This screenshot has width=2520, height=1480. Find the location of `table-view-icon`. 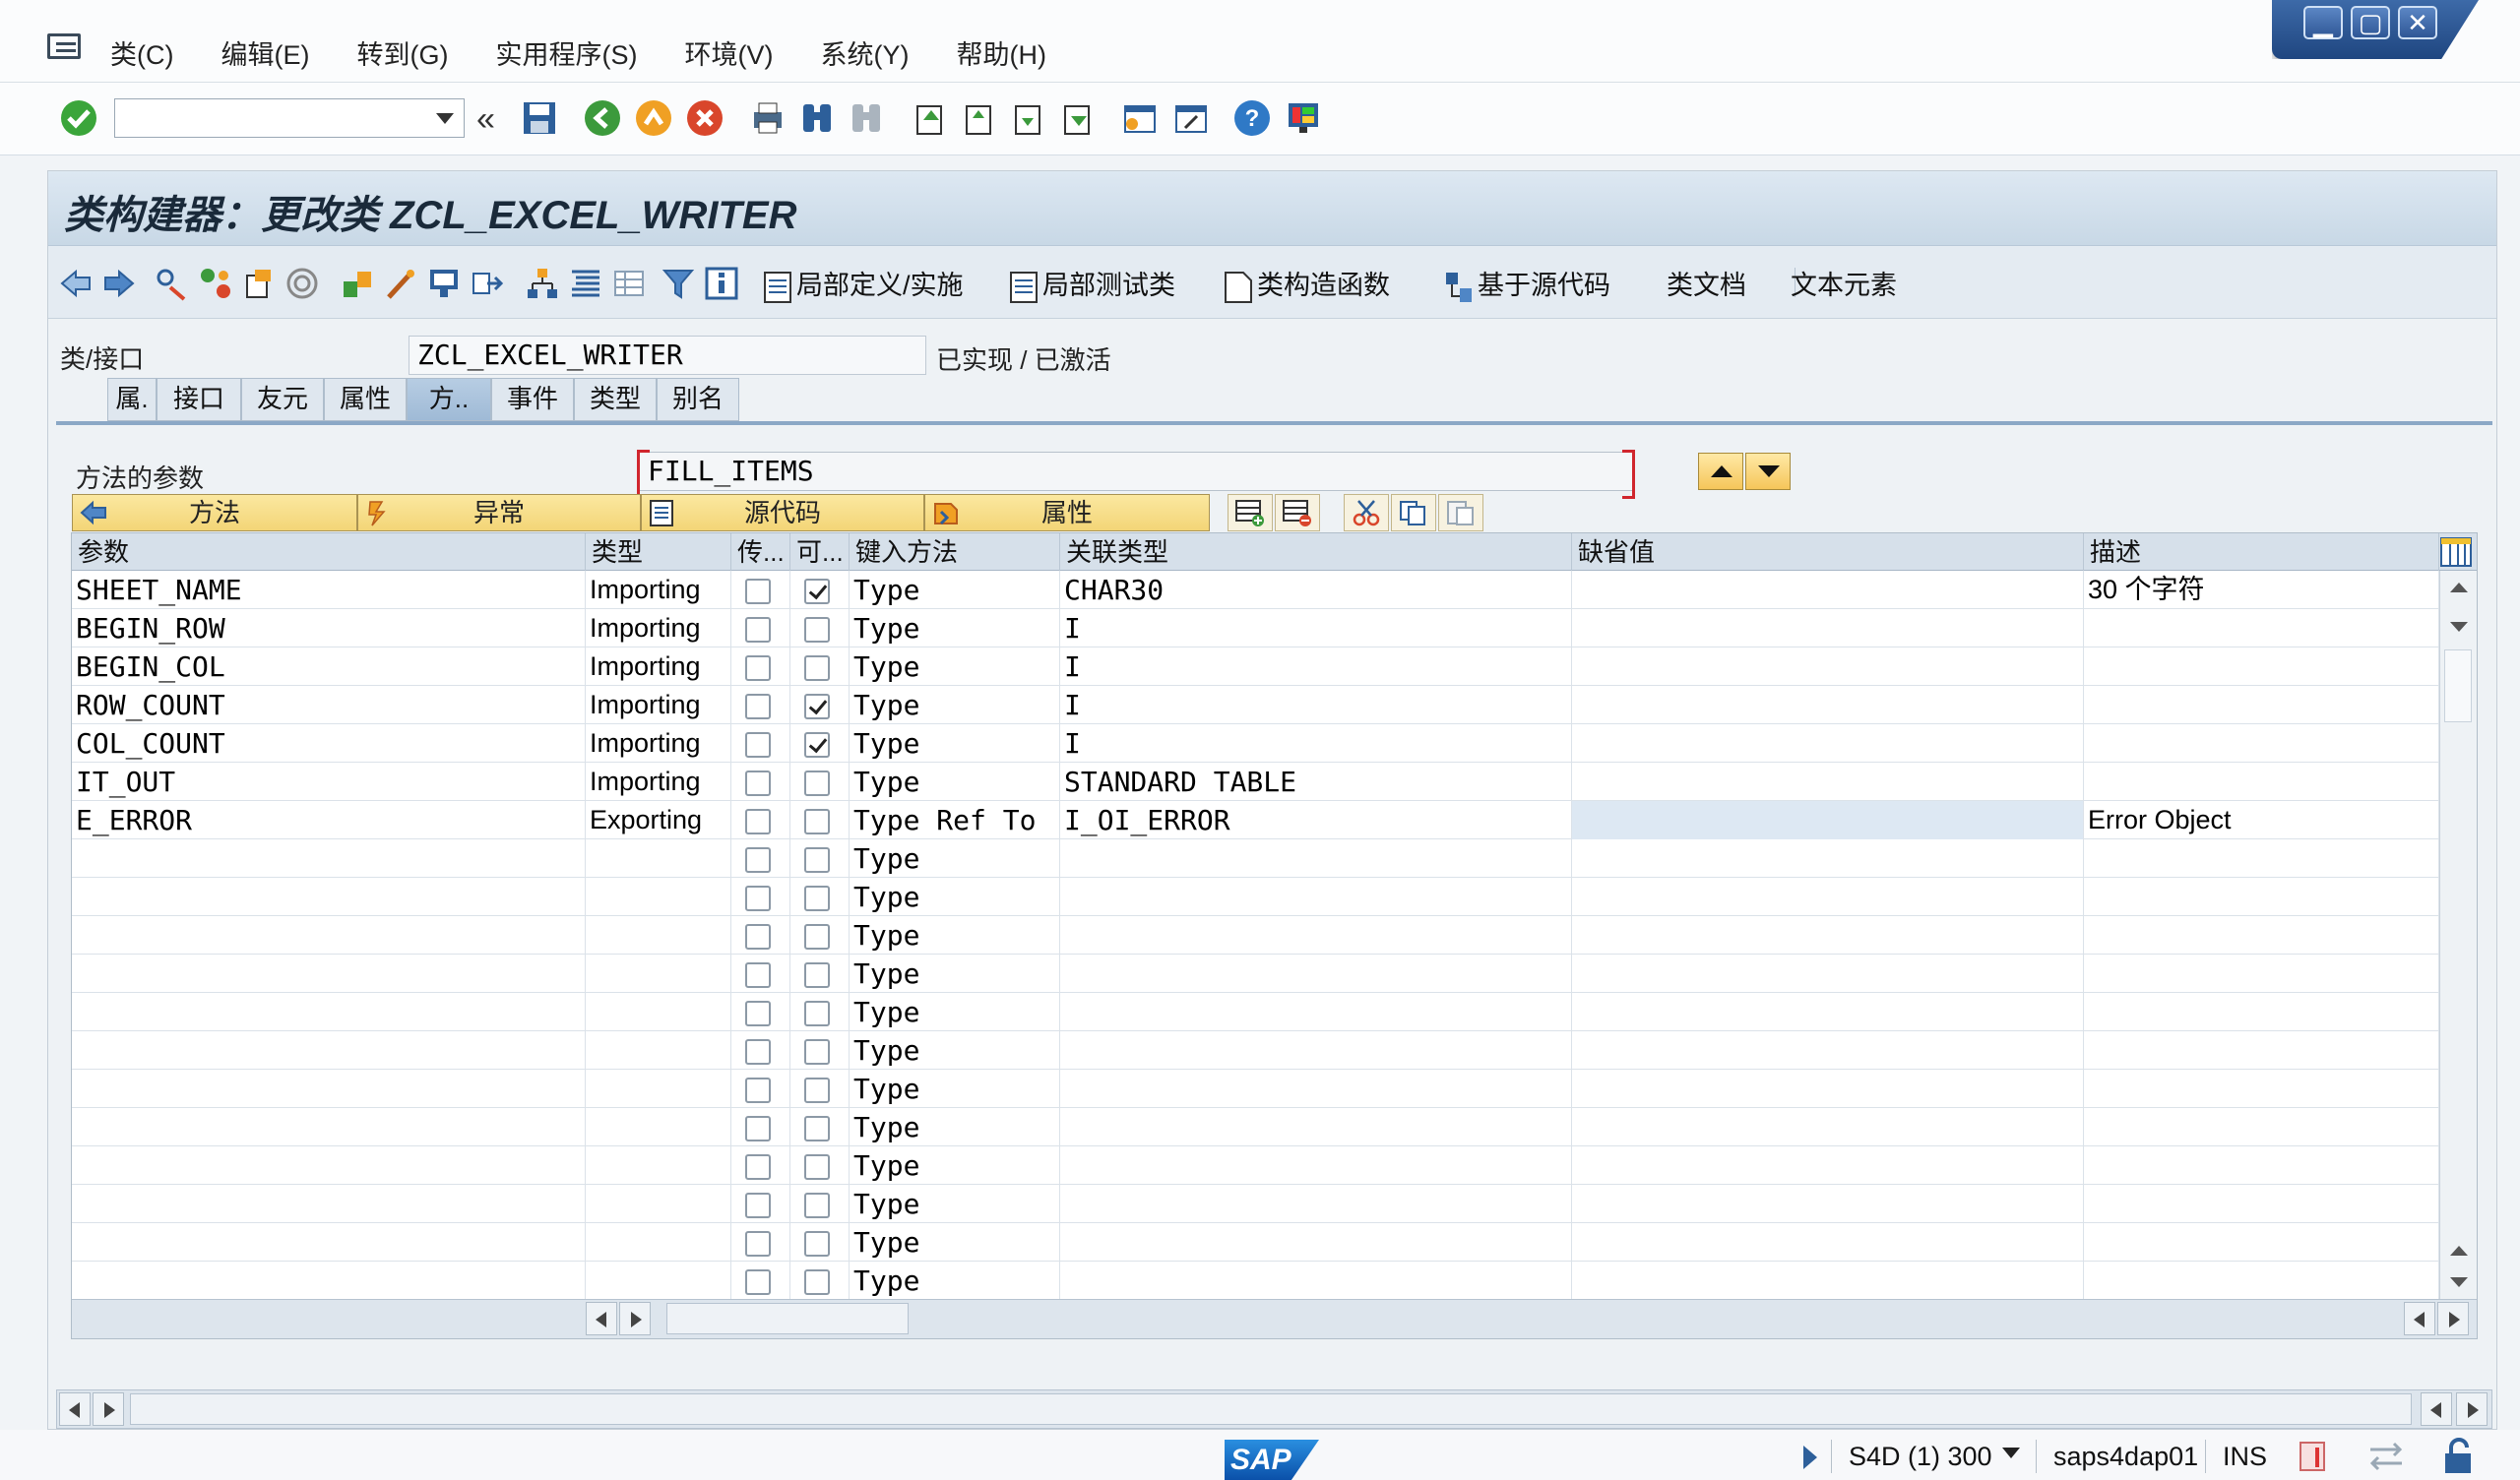

table-view-icon is located at coordinates (629, 283).